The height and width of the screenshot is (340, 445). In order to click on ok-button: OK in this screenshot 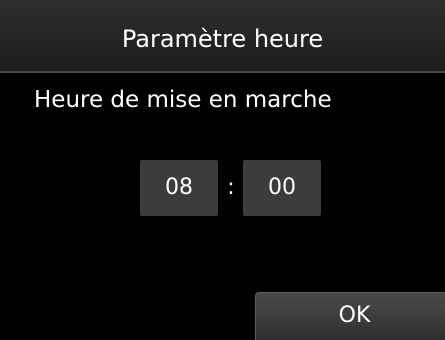, I will do `click(350, 316)`.